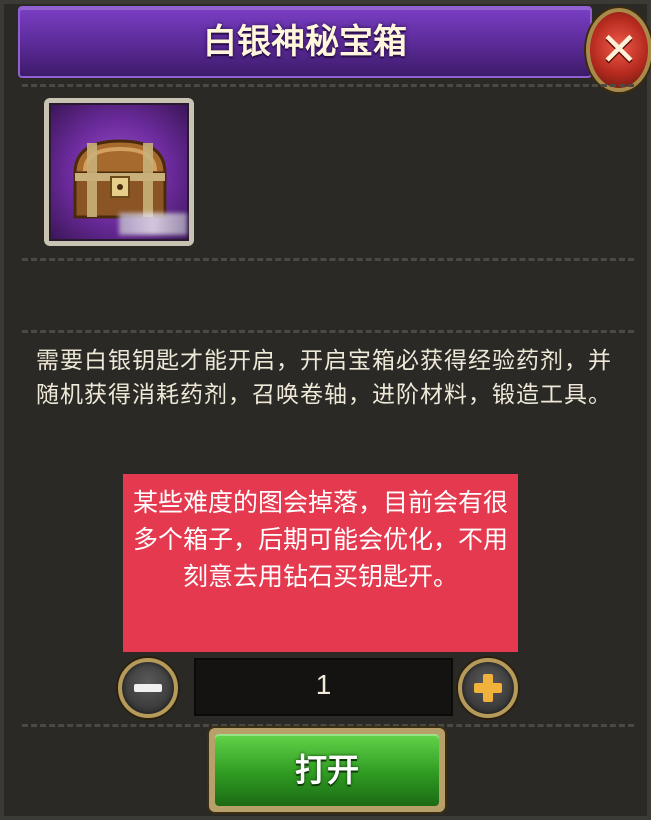  What do you see at coordinates (153, 224) in the screenshot?
I see `blurred-item-count` at bounding box center [153, 224].